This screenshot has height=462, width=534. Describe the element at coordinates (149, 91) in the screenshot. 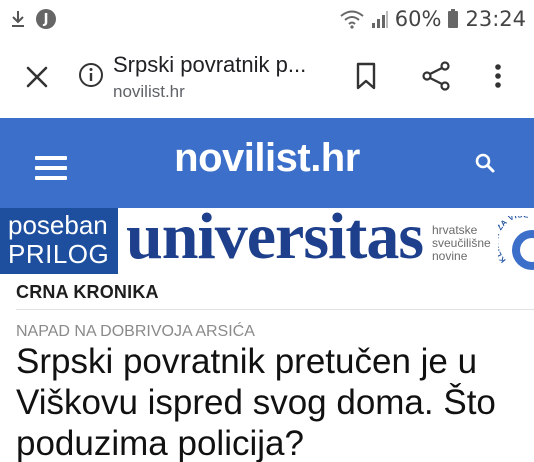

I see `page-host: novilist.hr` at that location.